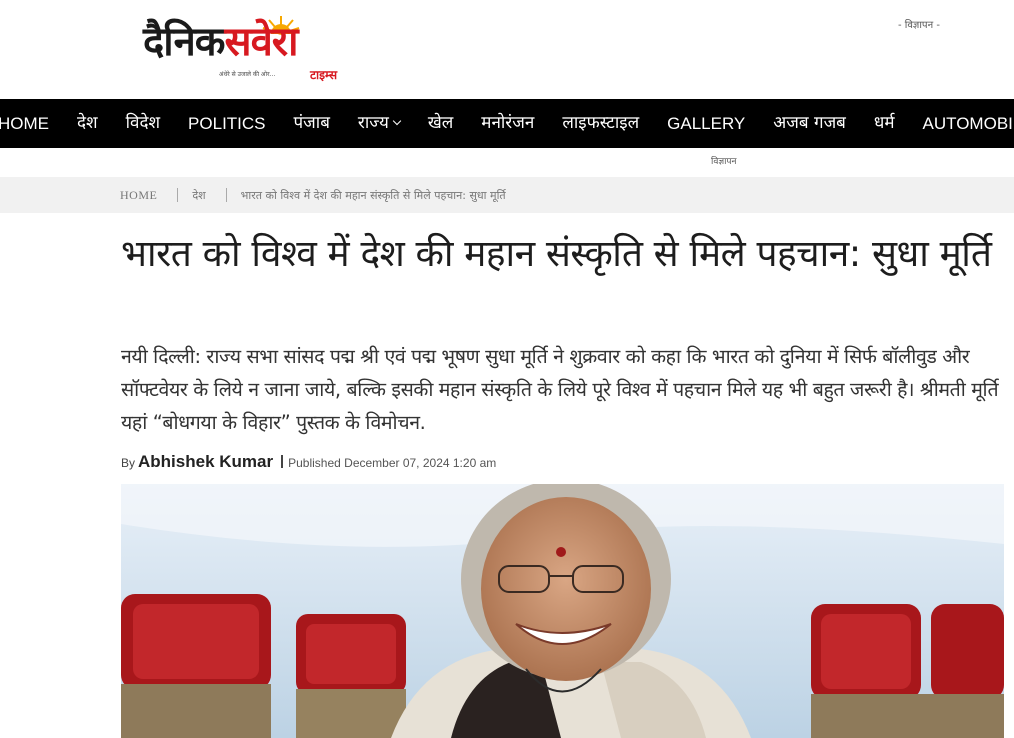 This screenshot has height=738, width=1014. What do you see at coordinates (440, 123) in the screenshot?
I see `nav-item-khel: खेल` at bounding box center [440, 123].